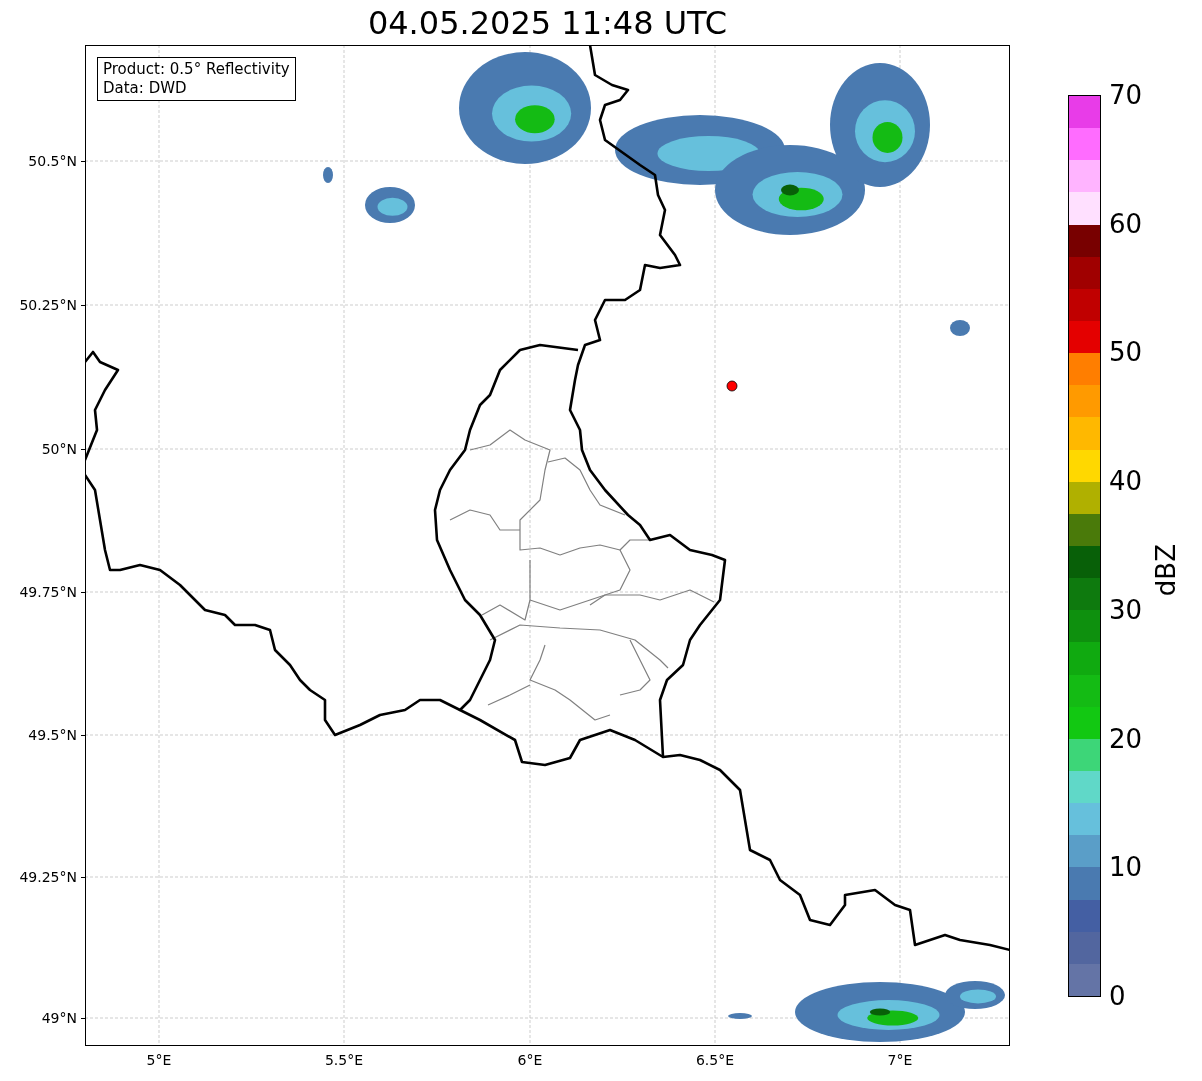 The width and height of the screenshot is (1202, 1081). What do you see at coordinates (159, 1060) in the screenshot?
I see `axis-tick-label: 5°E` at bounding box center [159, 1060].